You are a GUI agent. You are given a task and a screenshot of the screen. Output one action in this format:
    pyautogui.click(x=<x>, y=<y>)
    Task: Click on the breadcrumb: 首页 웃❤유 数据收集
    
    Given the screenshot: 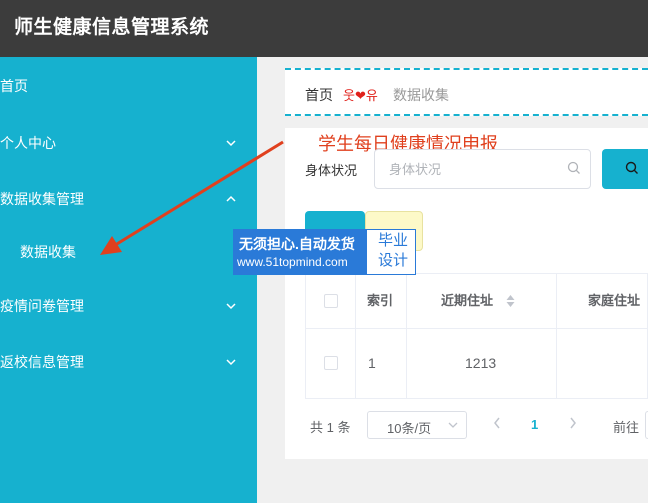 What is the action you would take?
    pyautogui.click(x=466, y=92)
    